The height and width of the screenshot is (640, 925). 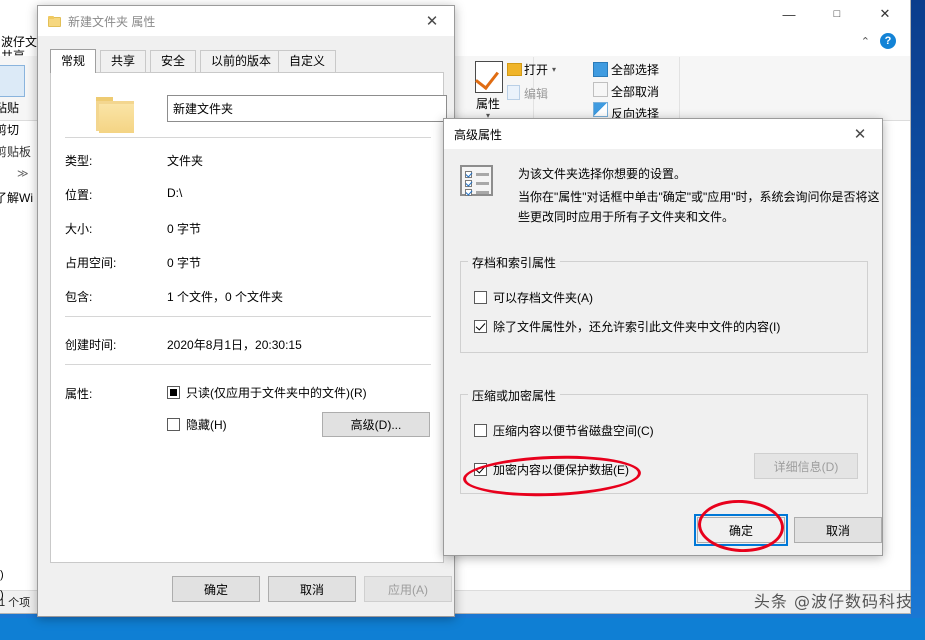 What do you see at coordinates (626, 217) in the screenshot?
I see `advanced-description-line-3: 些更改同时应用于所有子文件夹和文件。` at bounding box center [626, 217].